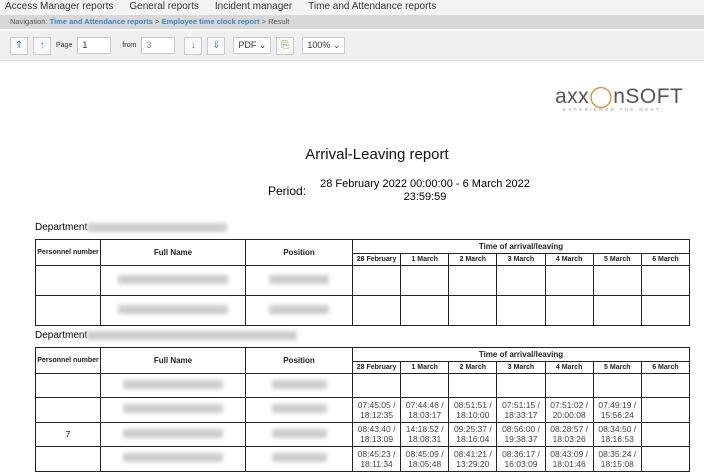 Image resolution: width=704 pixels, height=474 pixels. I want to click on time-cell: 07:44:46 / 18:03:17, so click(425, 410).